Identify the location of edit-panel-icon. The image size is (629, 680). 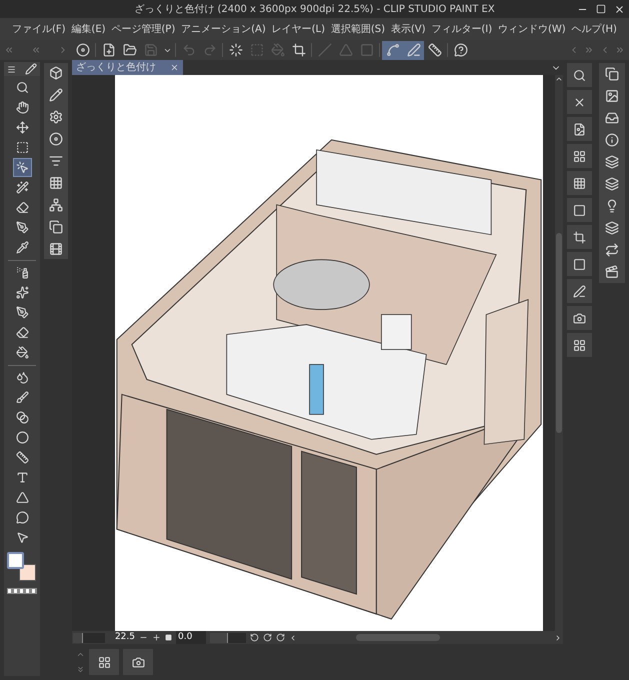
(579, 291).